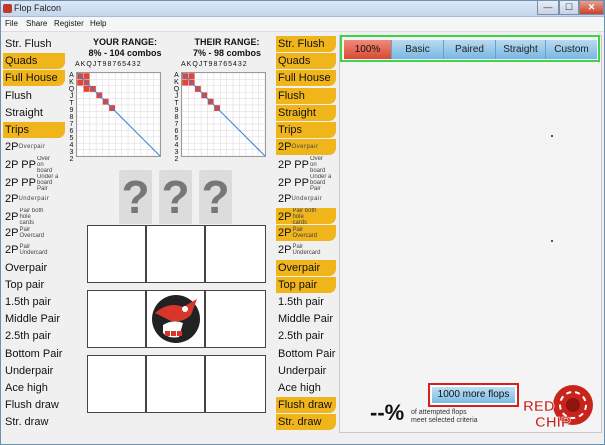 This screenshot has width=605, height=445. Describe the element at coordinates (34, 405) in the screenshot. I see `your-hand-21: Flush draw` at that location.